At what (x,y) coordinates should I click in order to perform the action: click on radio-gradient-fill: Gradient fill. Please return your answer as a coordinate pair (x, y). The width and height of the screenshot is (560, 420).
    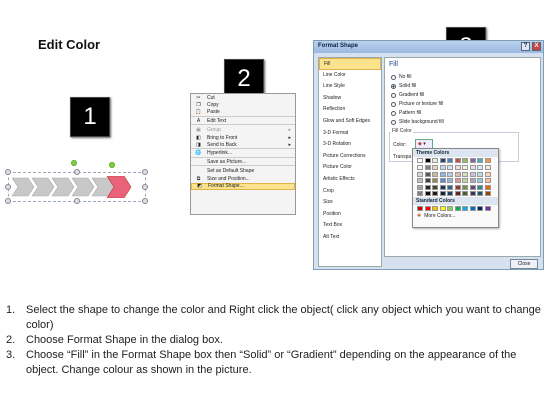
    Looking at the image, I should click on (407, 95).